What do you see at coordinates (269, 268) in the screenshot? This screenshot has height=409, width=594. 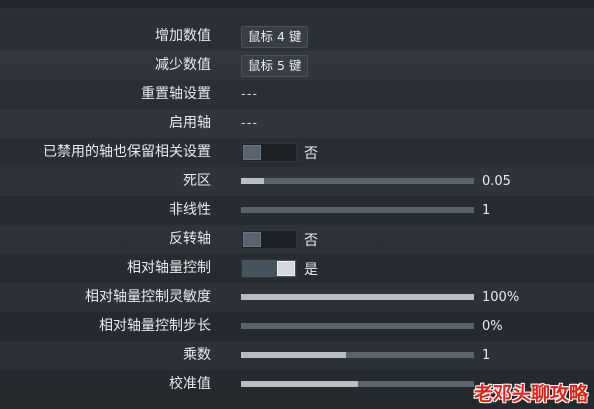 I see `relative-control-toggle` at bounding box center [269, 268].